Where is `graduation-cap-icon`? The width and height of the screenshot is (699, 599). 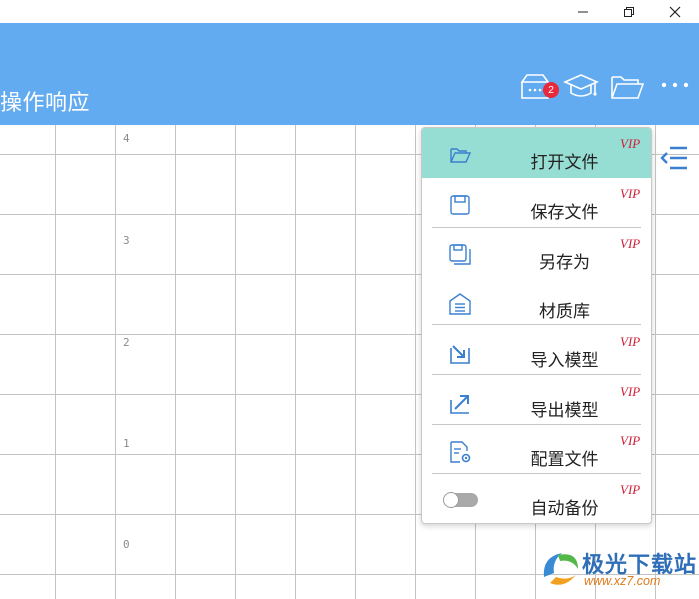 graduation-cap-icon is located at coordinates (581, 85).